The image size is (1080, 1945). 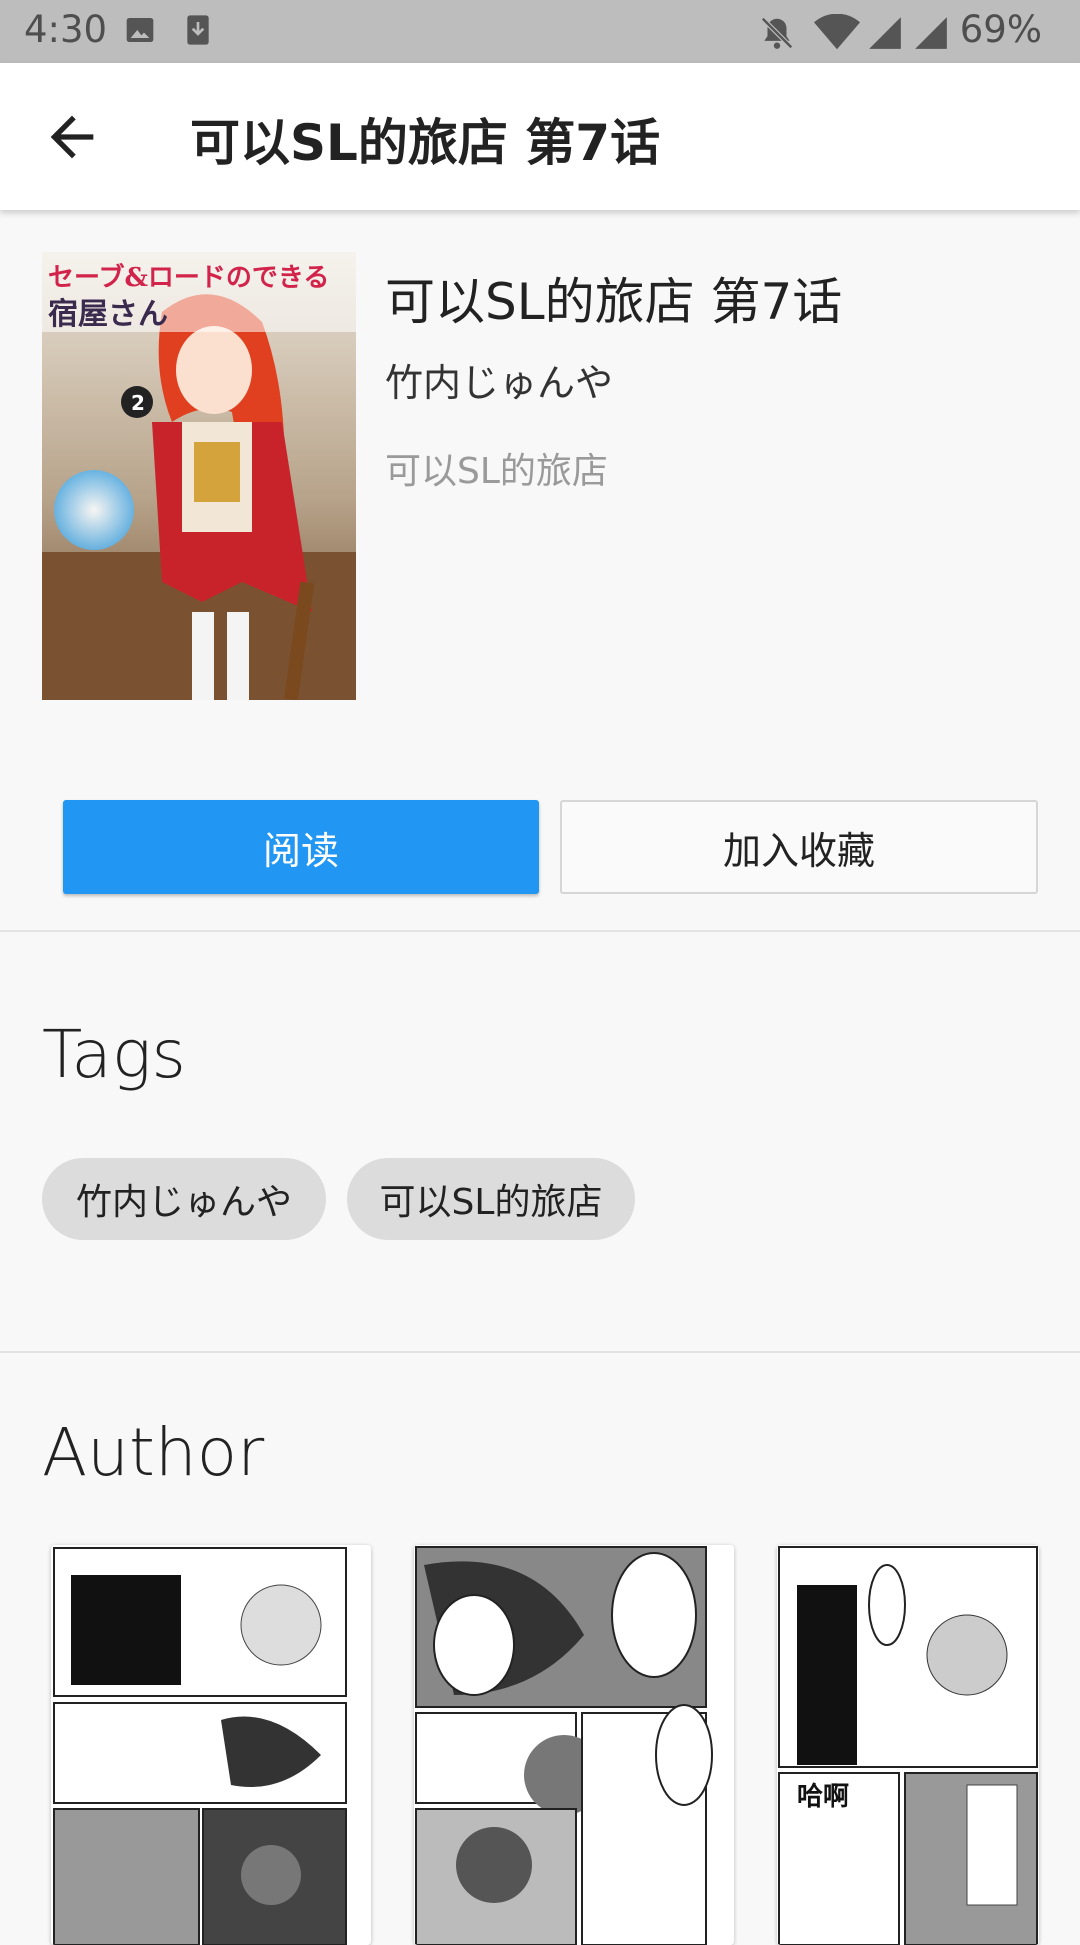 What do you see at coordinates (66, 29) in the screenshot?
I see `status-time: 4:30` at bounding box center [66, 29].